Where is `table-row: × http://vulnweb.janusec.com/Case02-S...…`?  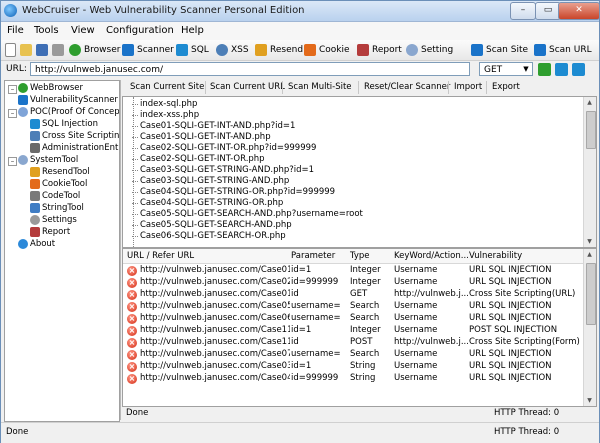
table-row: × http://vulnweb.janusec.com/Case02-S...… is located at coordinates (353, 283).